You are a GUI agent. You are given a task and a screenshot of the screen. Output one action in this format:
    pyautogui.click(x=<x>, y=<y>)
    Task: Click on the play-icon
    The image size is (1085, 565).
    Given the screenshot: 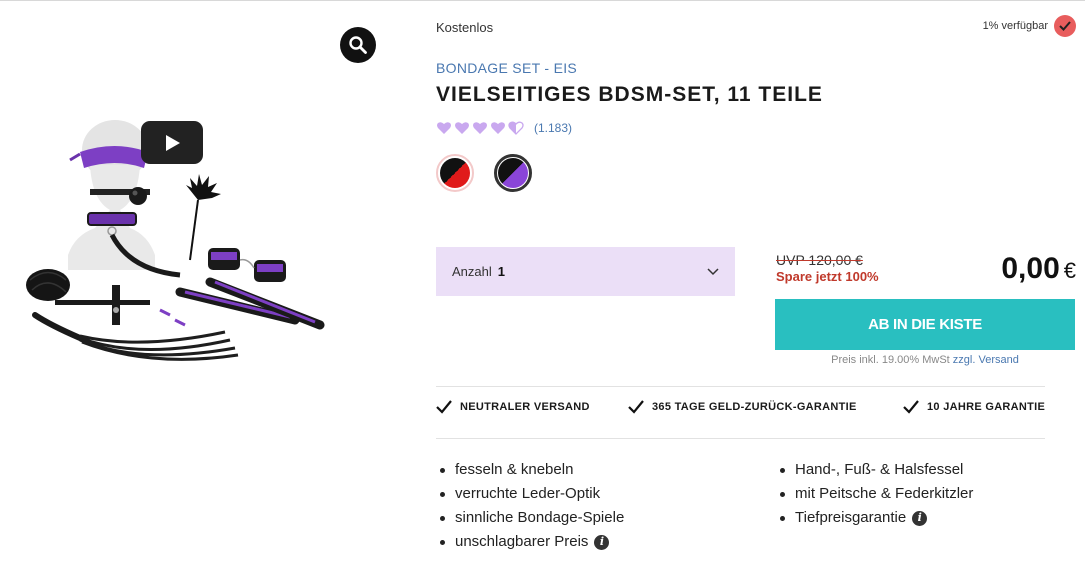 What is the action you would take?
    pyautogui.click(x=173, y=142)
    